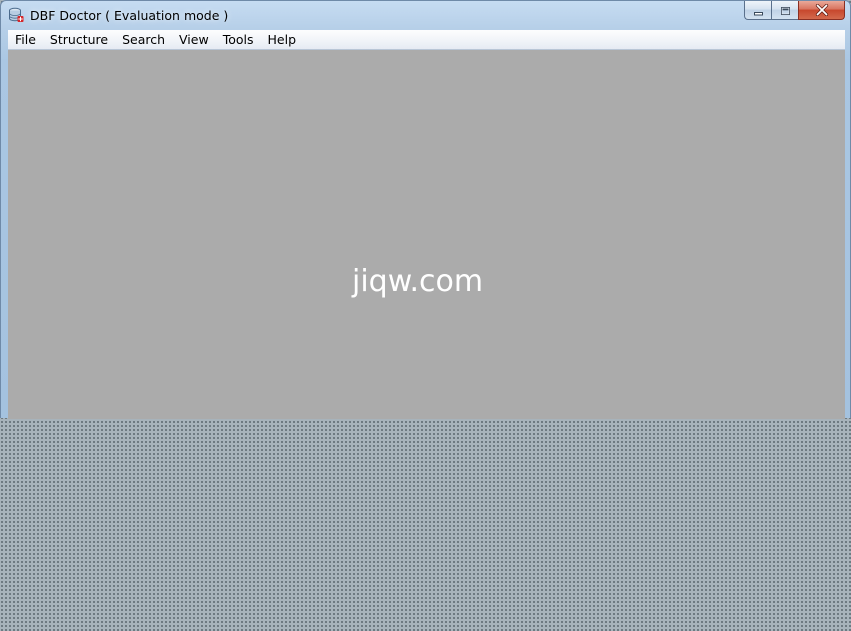 The image size is (851, 631). What do you see at coordinates (25, 40) in the screenshot?
I see `menu-file: File` at bounding box center [25, 40].